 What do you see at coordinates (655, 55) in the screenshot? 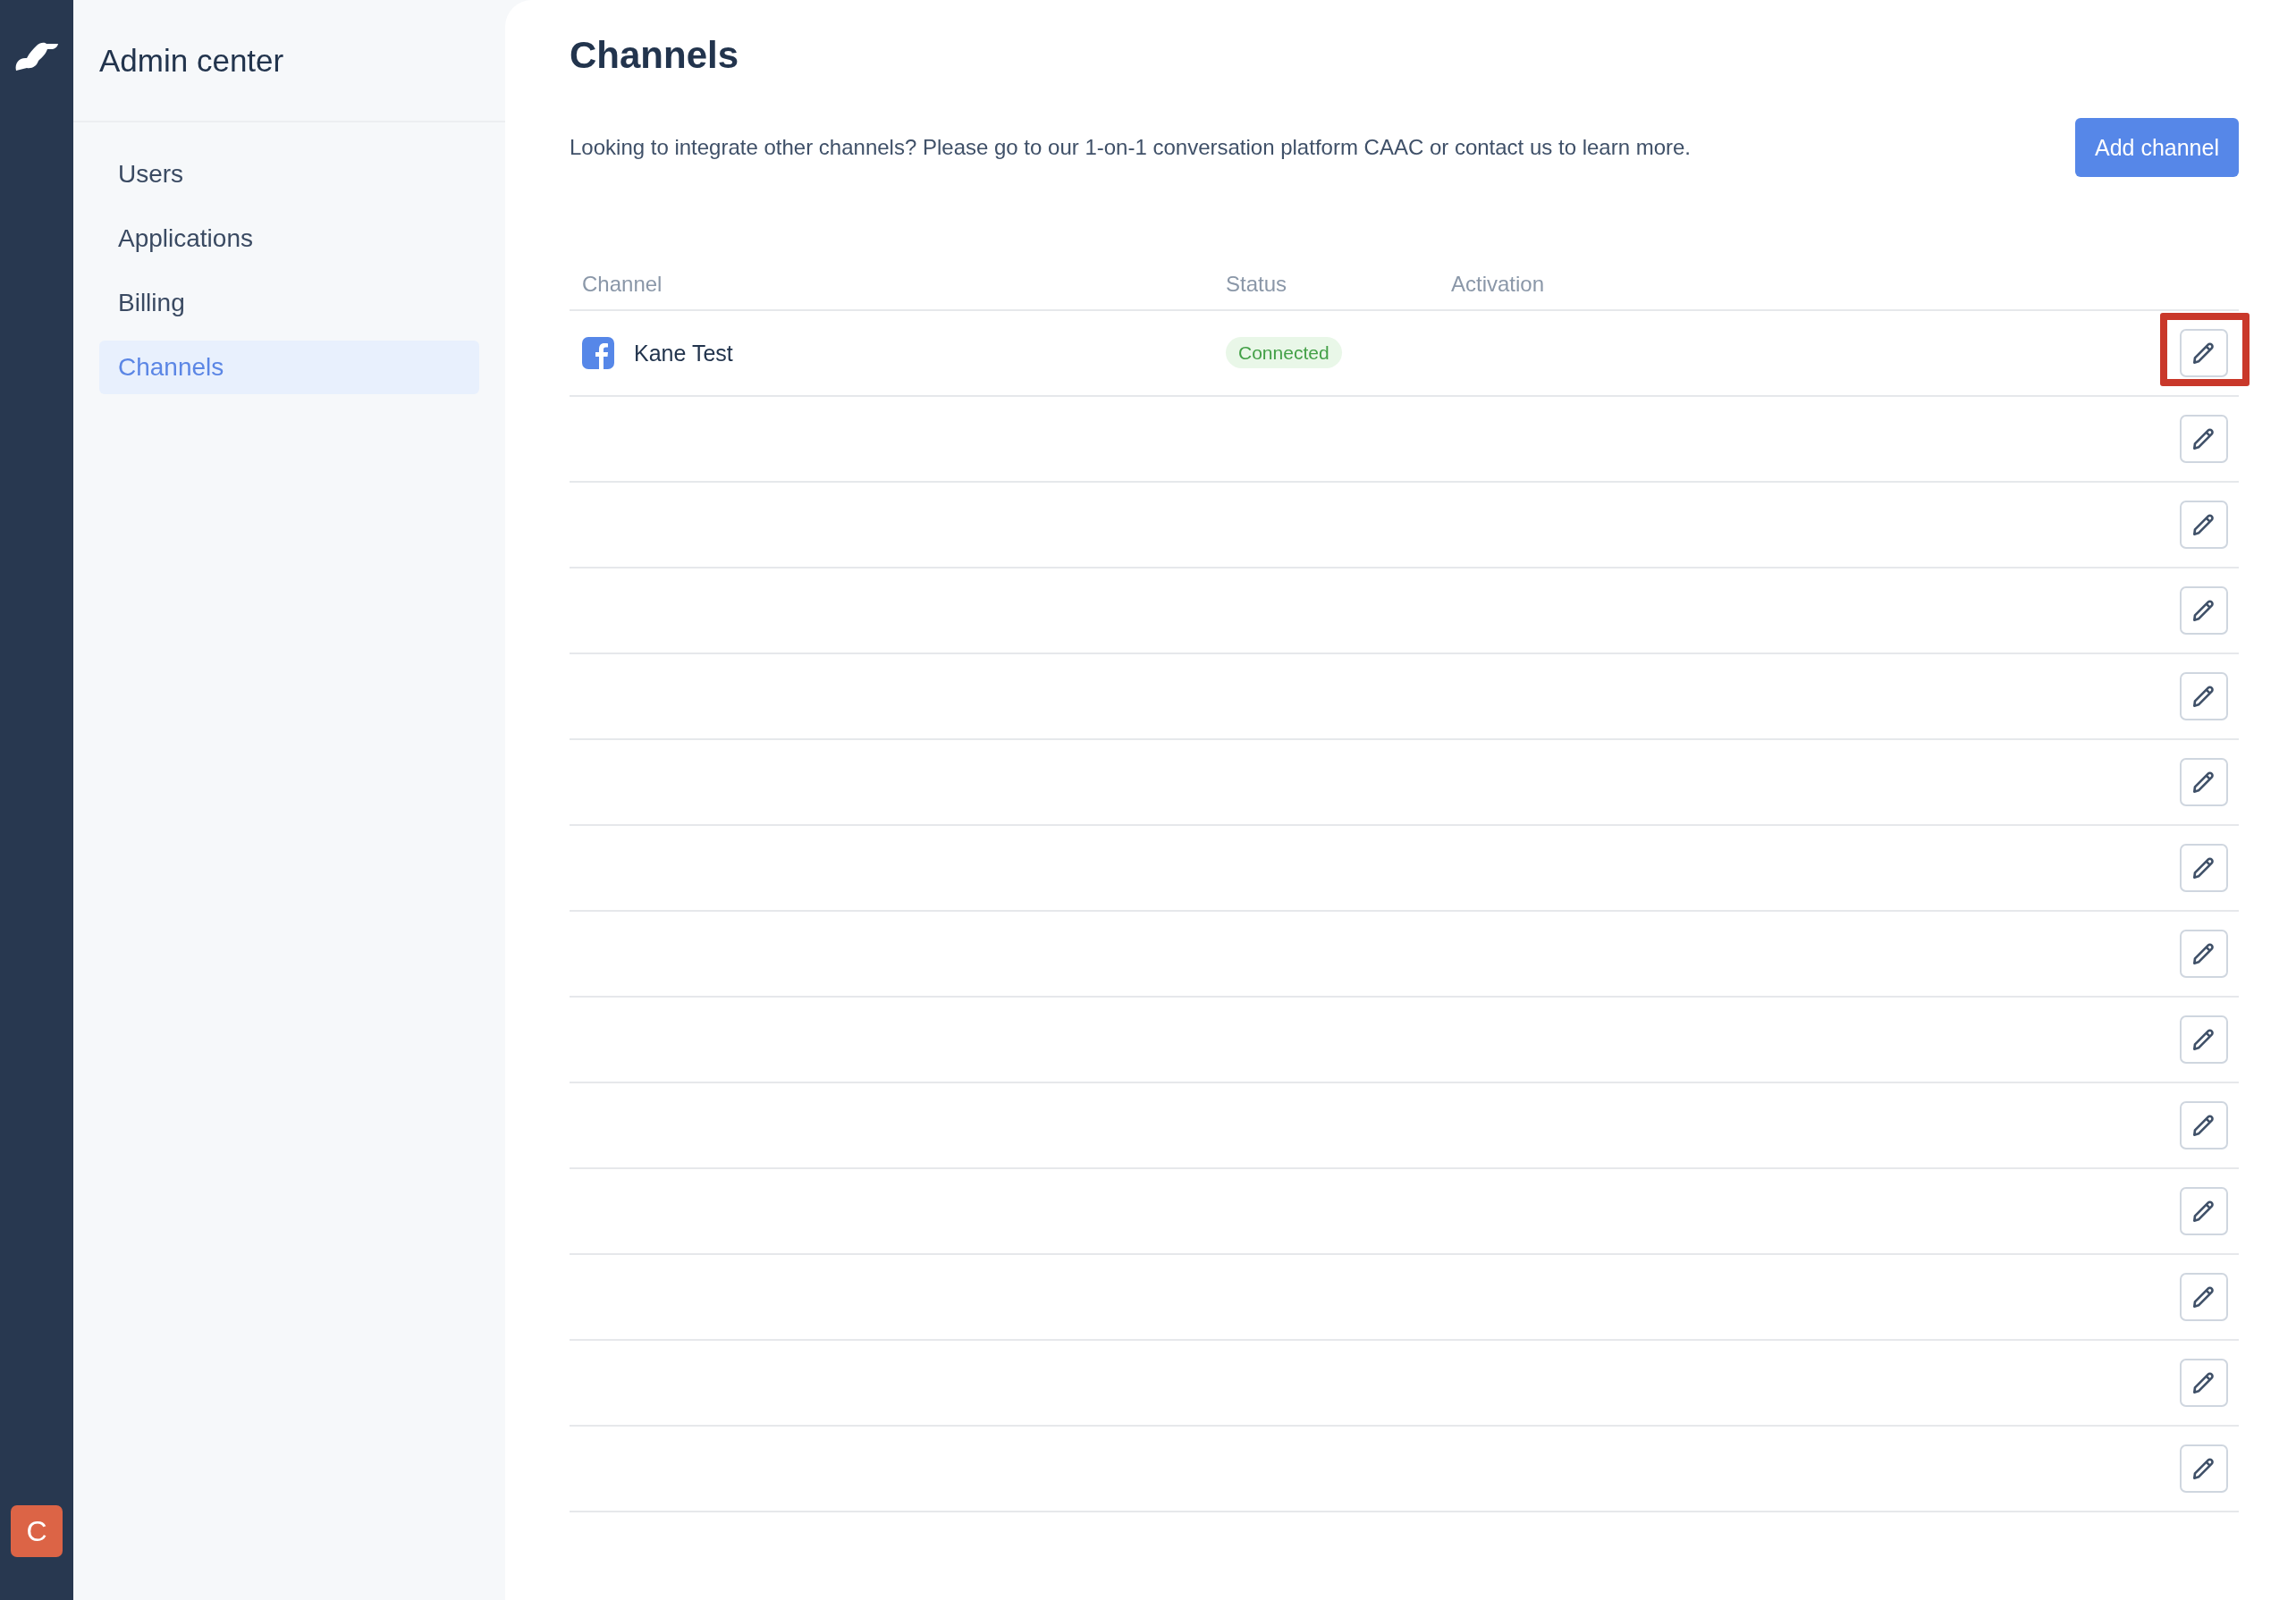
I see `page-title: Channels` at bounding box center [655, 55].